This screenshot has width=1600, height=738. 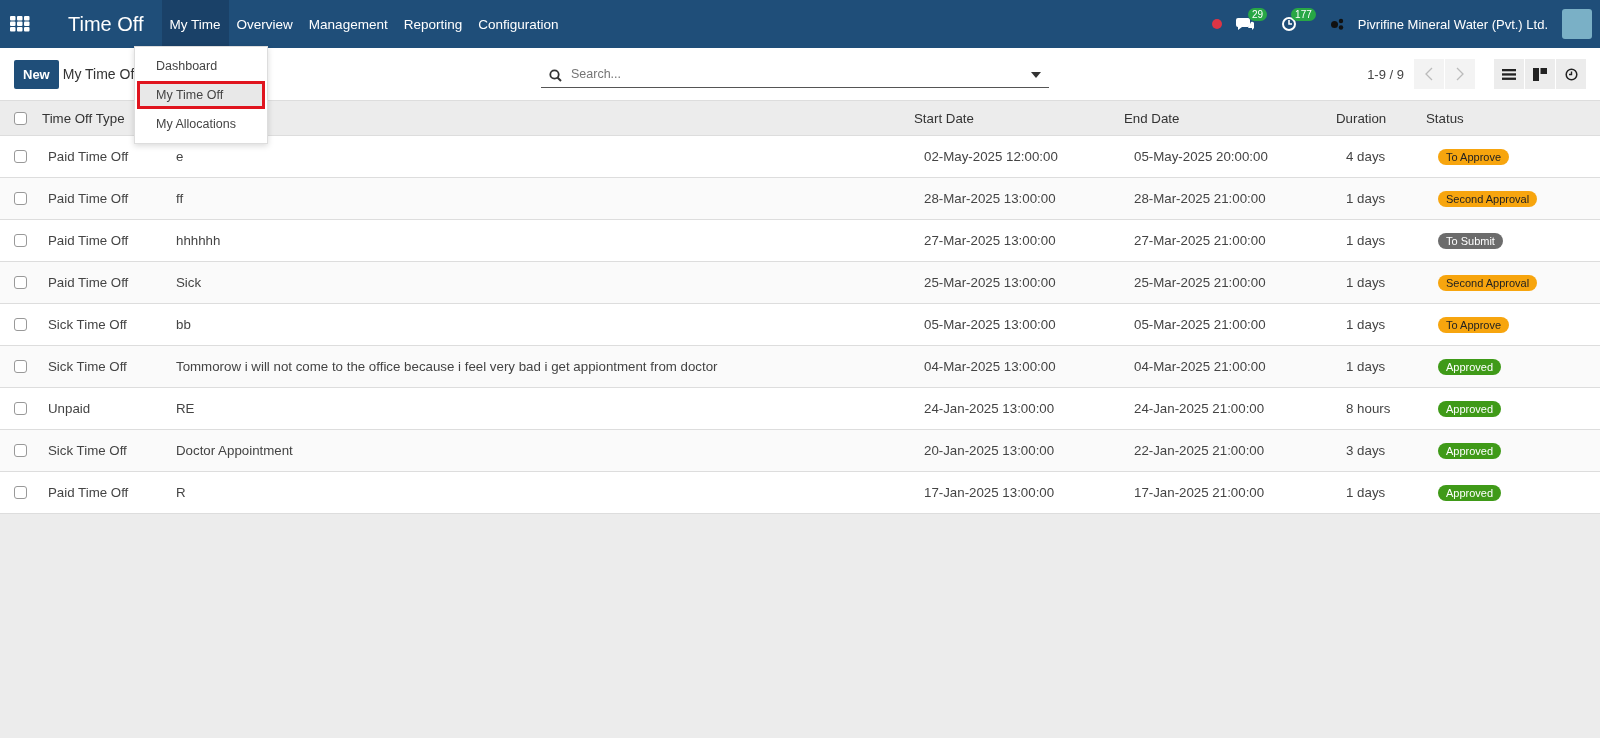 What do you see at coordinates (189, 282) in the screenshot?
I see `table-cell-text: Sick` at bounding box center [189, 282].